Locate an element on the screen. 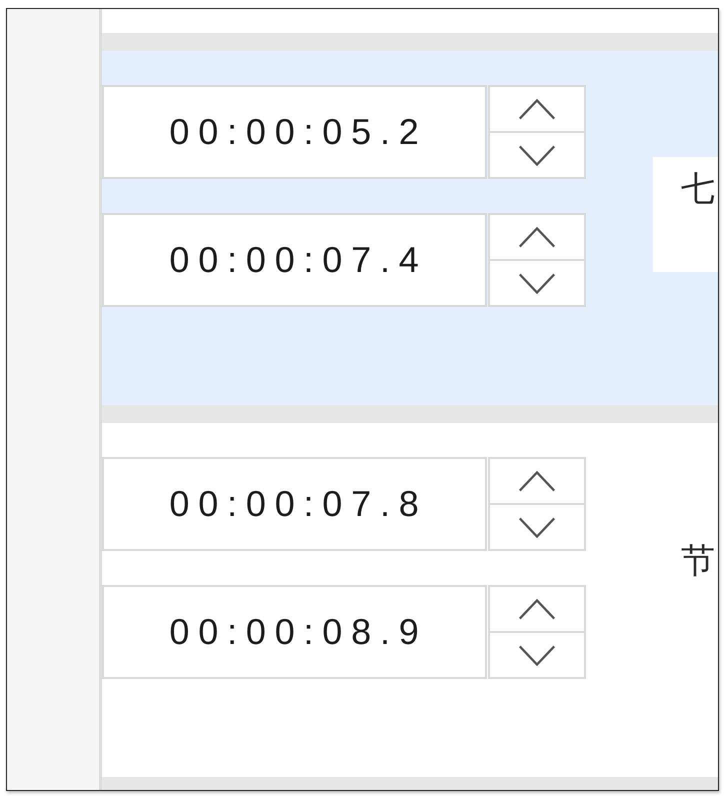  start-time-field: 00:00:07.8 is located at coordinates (294, 504).